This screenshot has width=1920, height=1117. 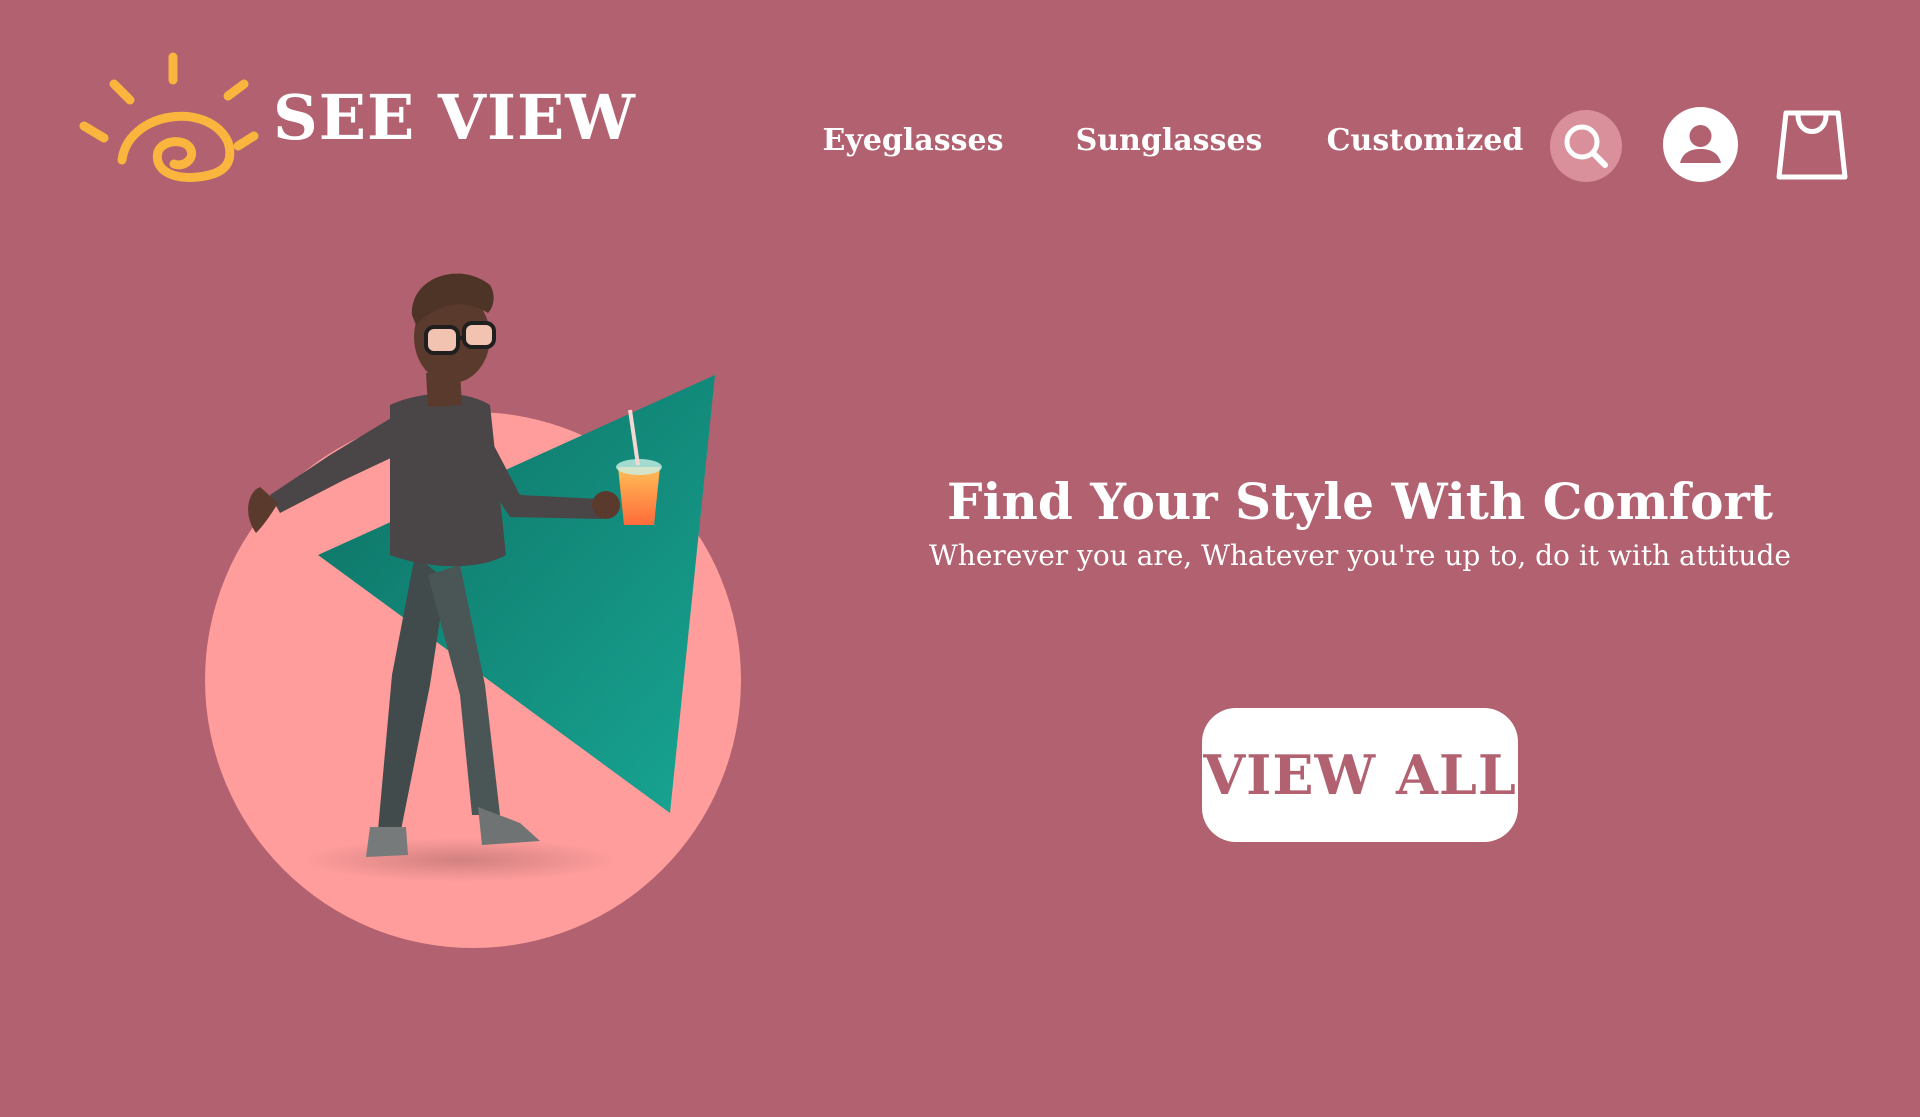 What do you see at coordinates (913, 141) in the screenshot?
I see `nav-item-eyeglasses: Eyeglasses` at bounding box center [913, 141].